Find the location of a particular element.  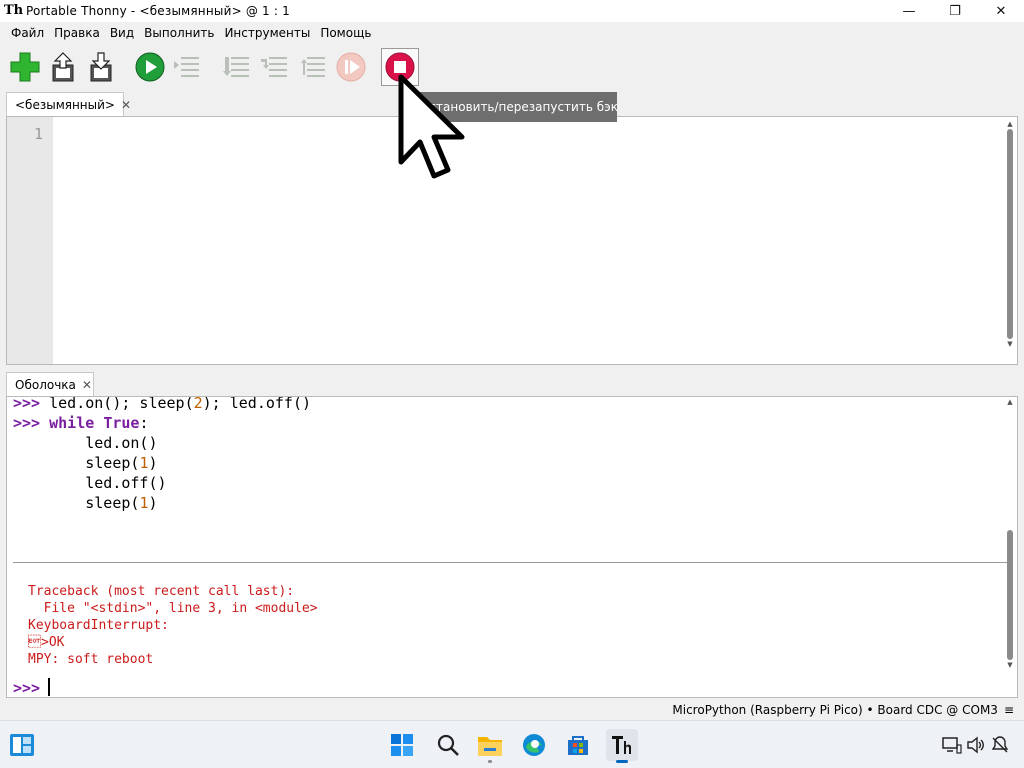

shell-line: >>> while True: is located at coordinates (81, 423).